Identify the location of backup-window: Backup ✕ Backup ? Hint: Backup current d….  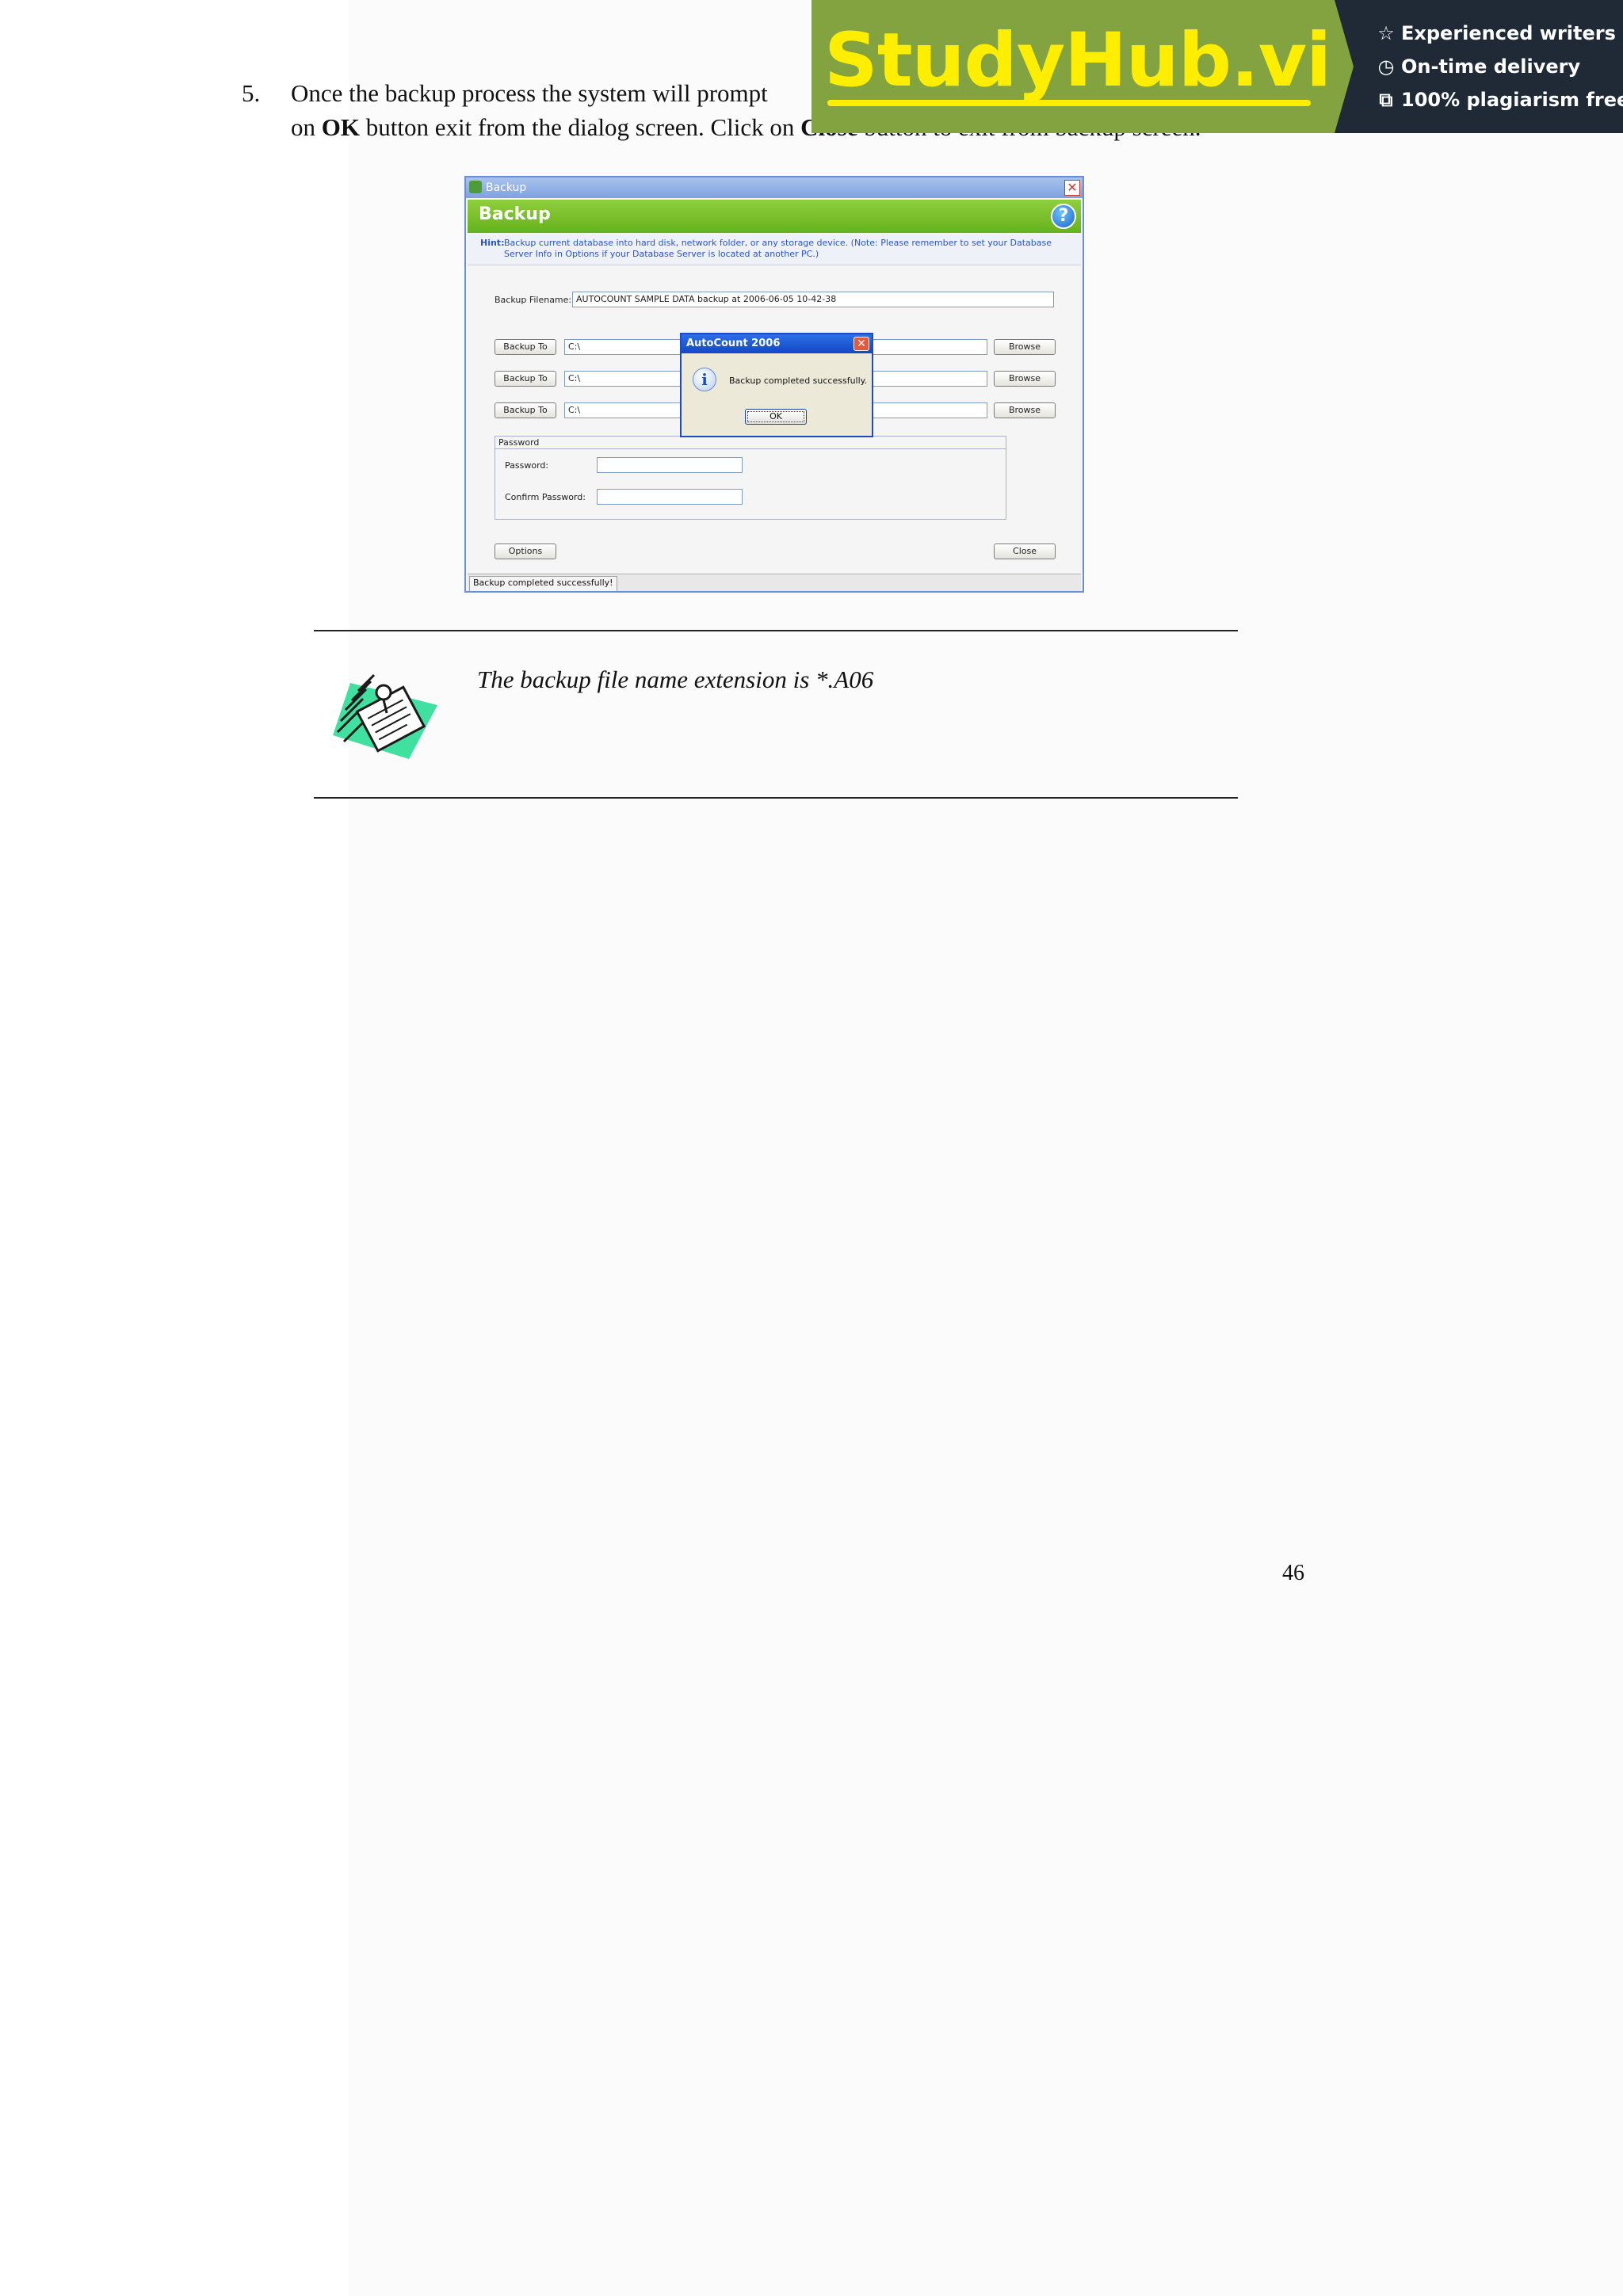
(774, 384).